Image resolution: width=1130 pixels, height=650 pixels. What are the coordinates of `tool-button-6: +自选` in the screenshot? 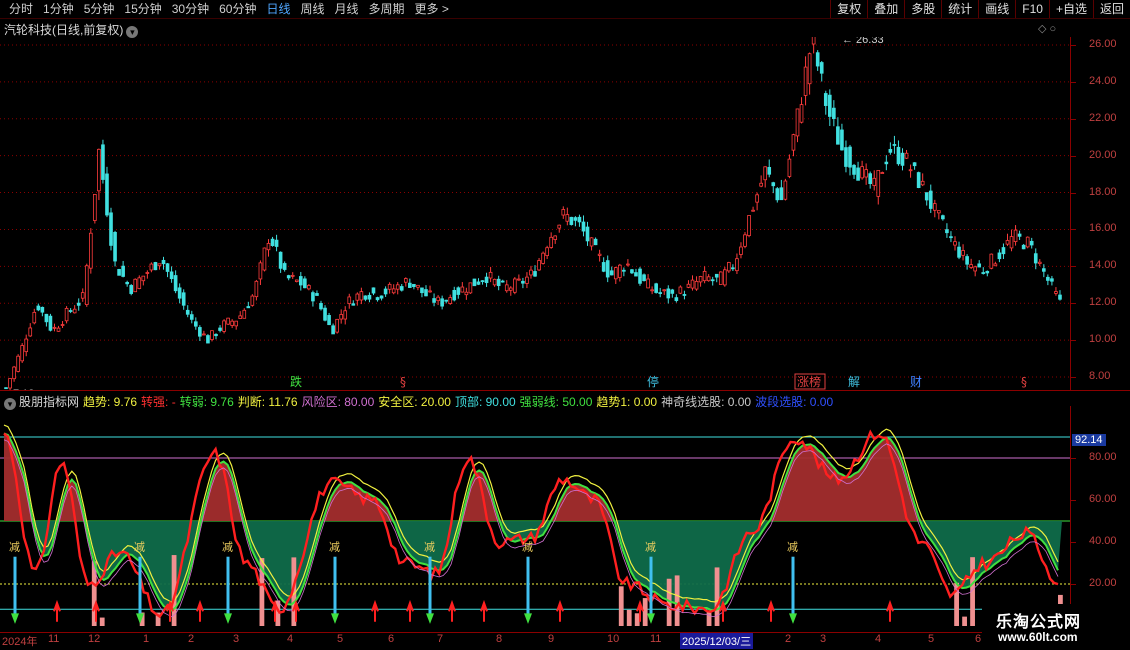 It's located at (1070, 9).